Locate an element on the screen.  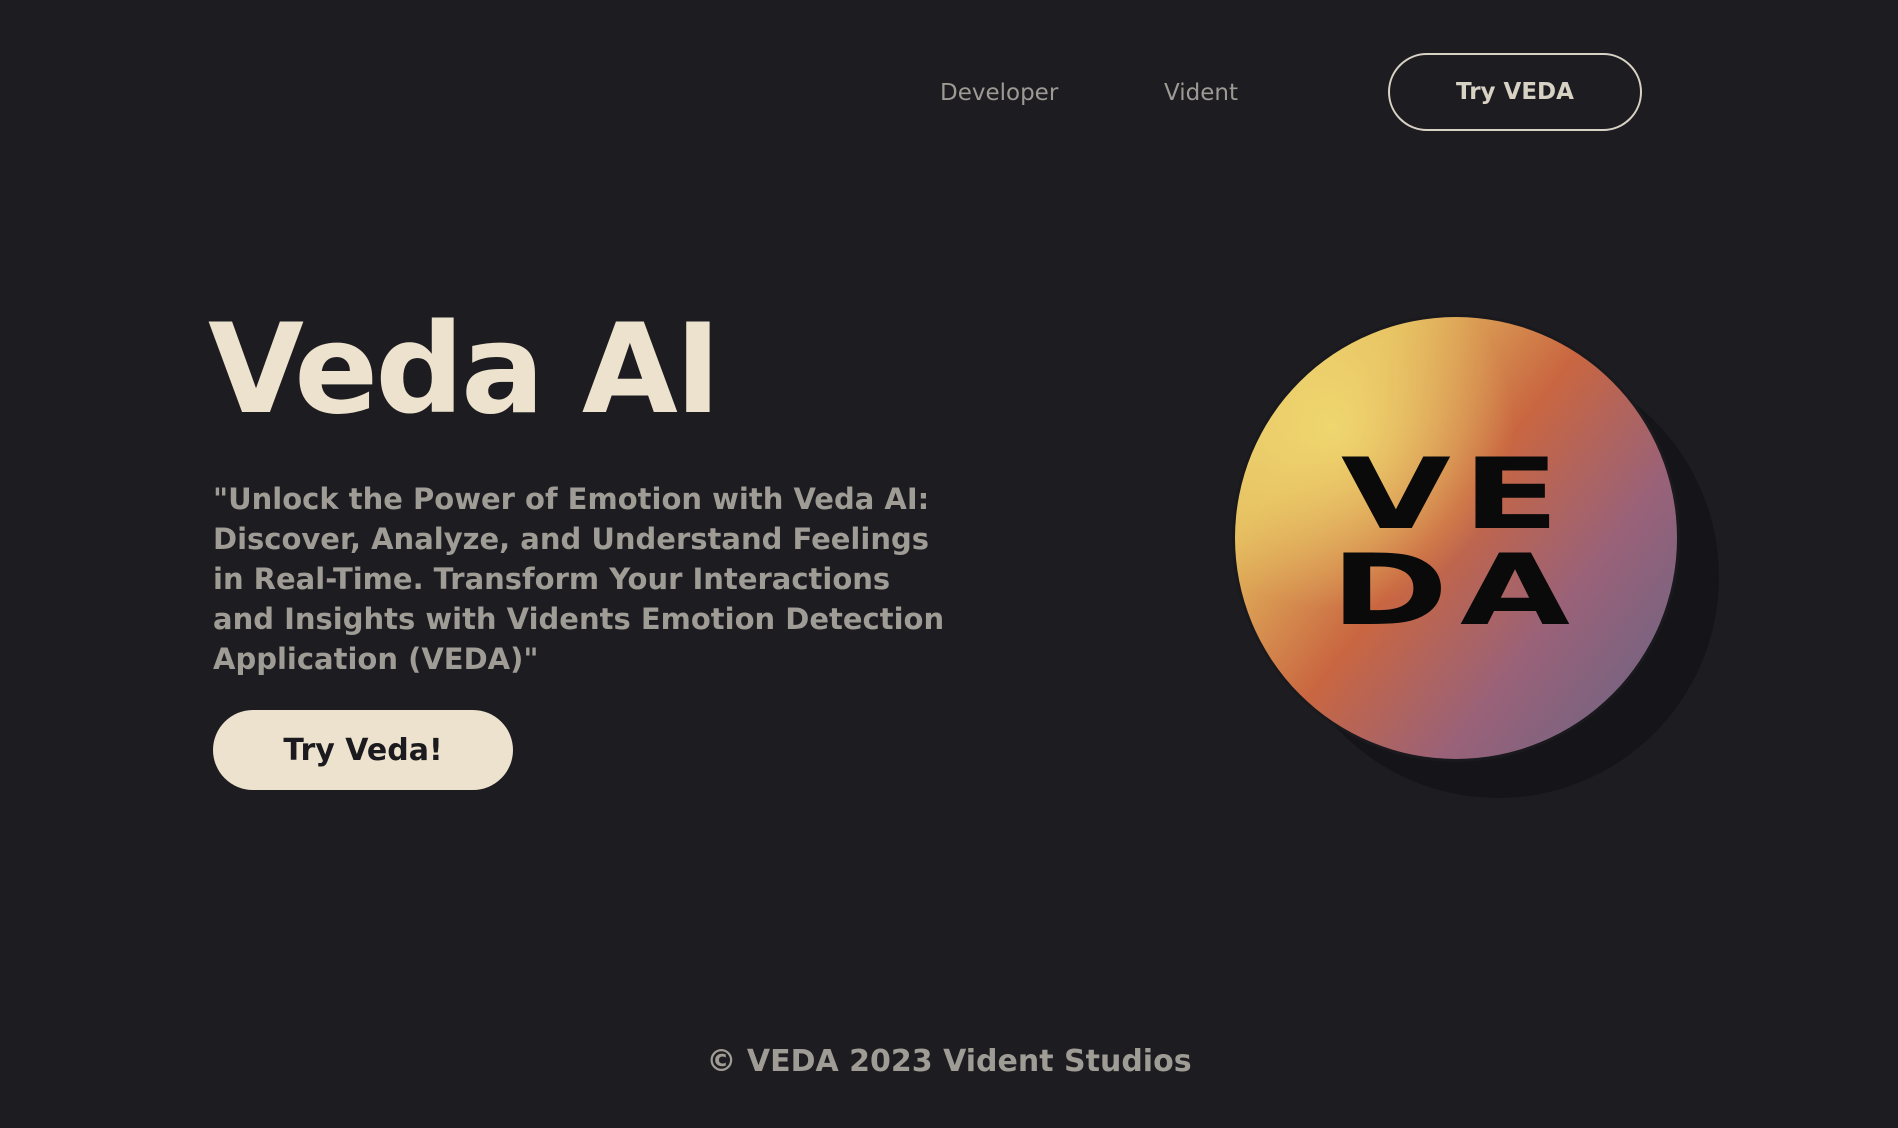
hero-title: Veda AI is located at coordinates (464, 370).